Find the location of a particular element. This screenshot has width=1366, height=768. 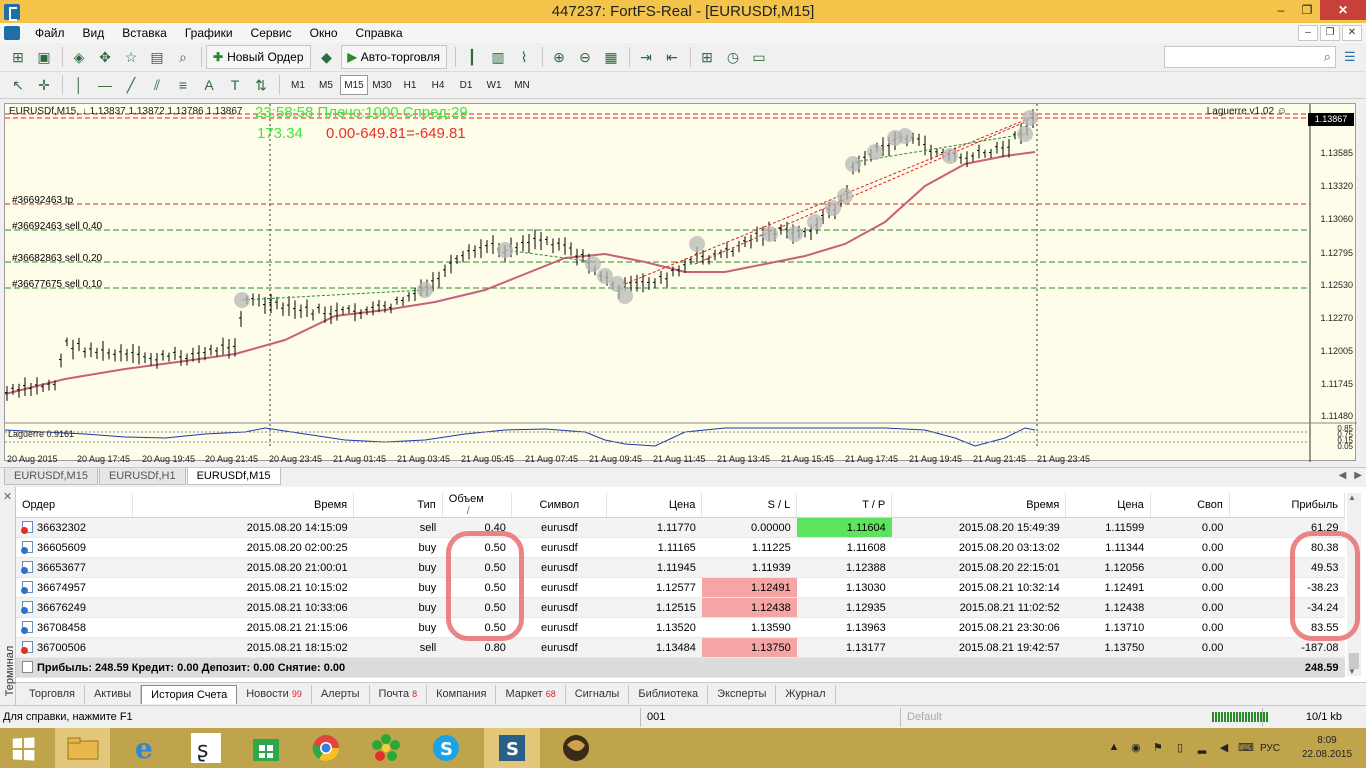

tf-mn: MN is located at coordinates (522, 85).